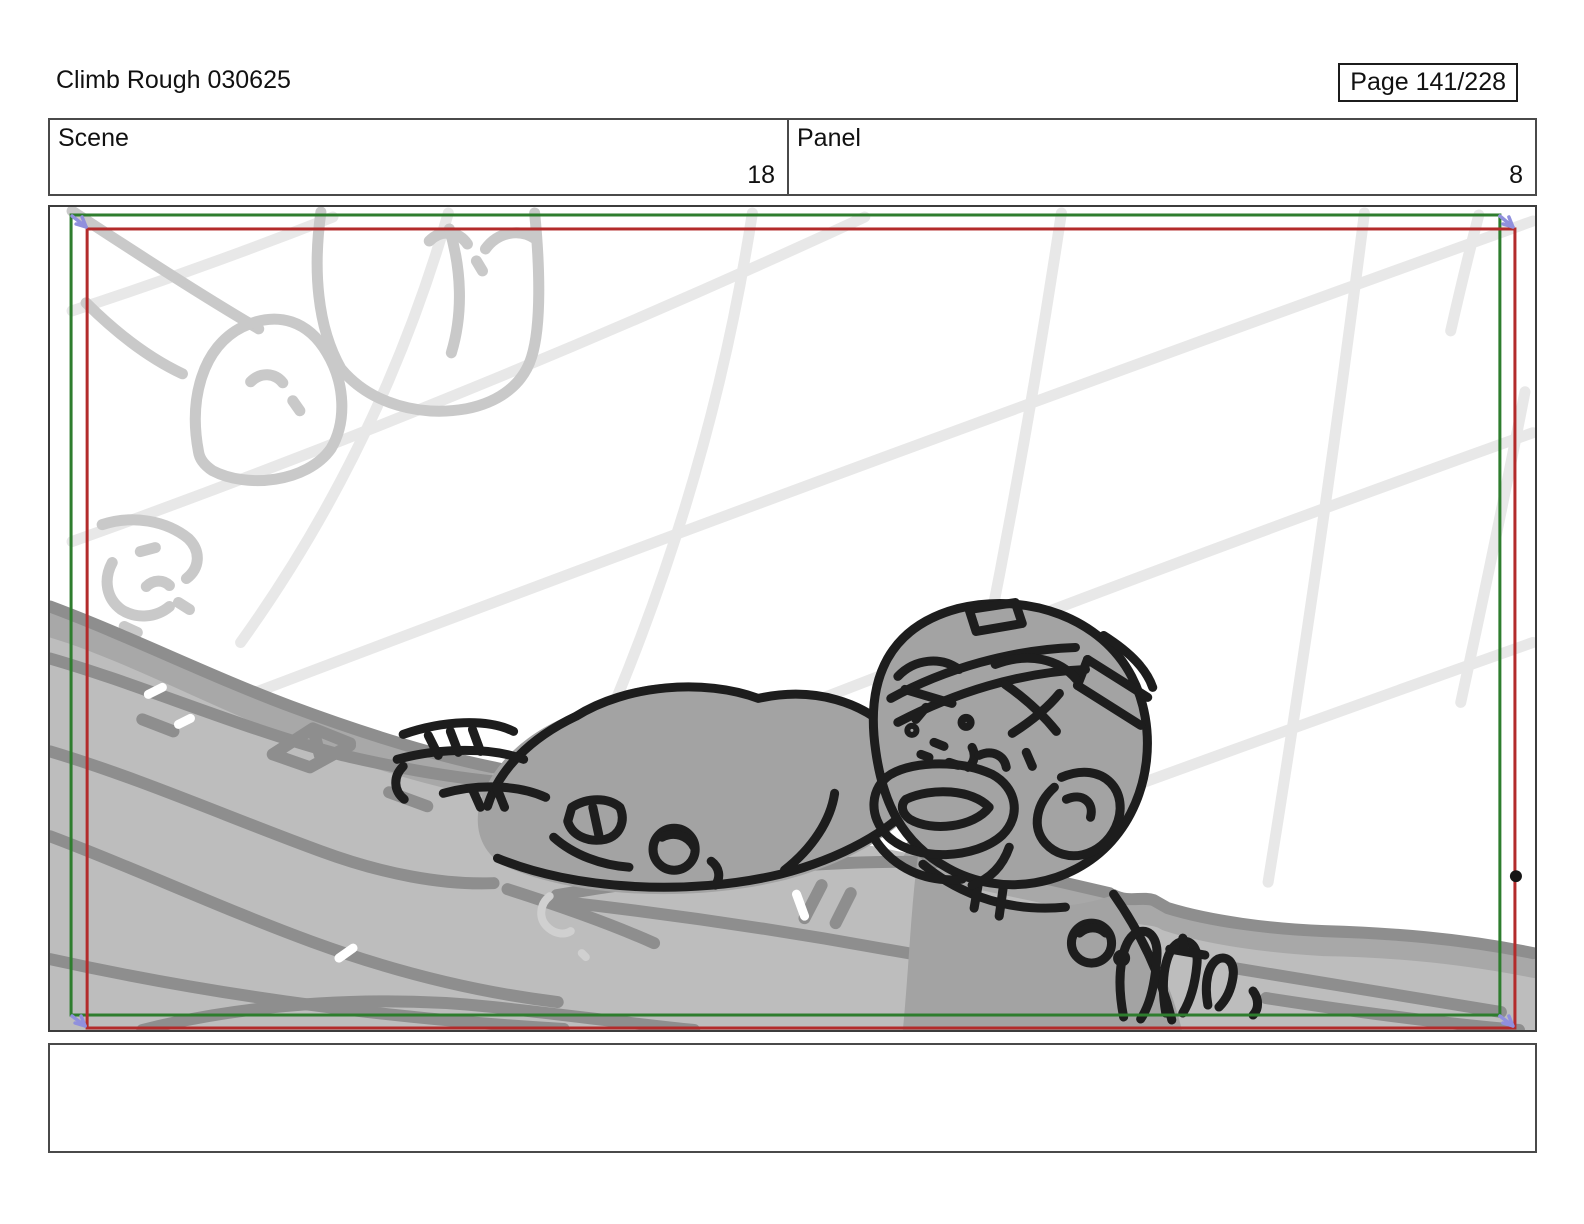 This screenshot has width=1584, height=1224. What do you see at coordinates (173, 80) in the screenshot?
I see `project-title: Climb Rough 030625` at bounding box center [173, 80].